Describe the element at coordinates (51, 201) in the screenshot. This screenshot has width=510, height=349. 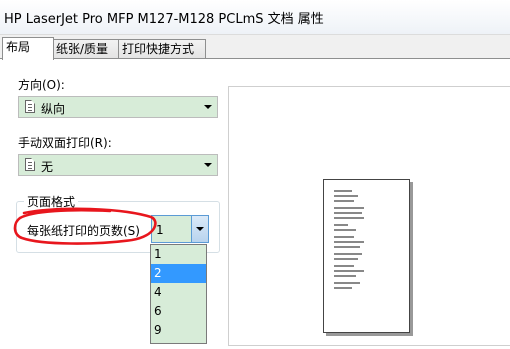
I see `page-format-group-title: 页面格式` at that location.